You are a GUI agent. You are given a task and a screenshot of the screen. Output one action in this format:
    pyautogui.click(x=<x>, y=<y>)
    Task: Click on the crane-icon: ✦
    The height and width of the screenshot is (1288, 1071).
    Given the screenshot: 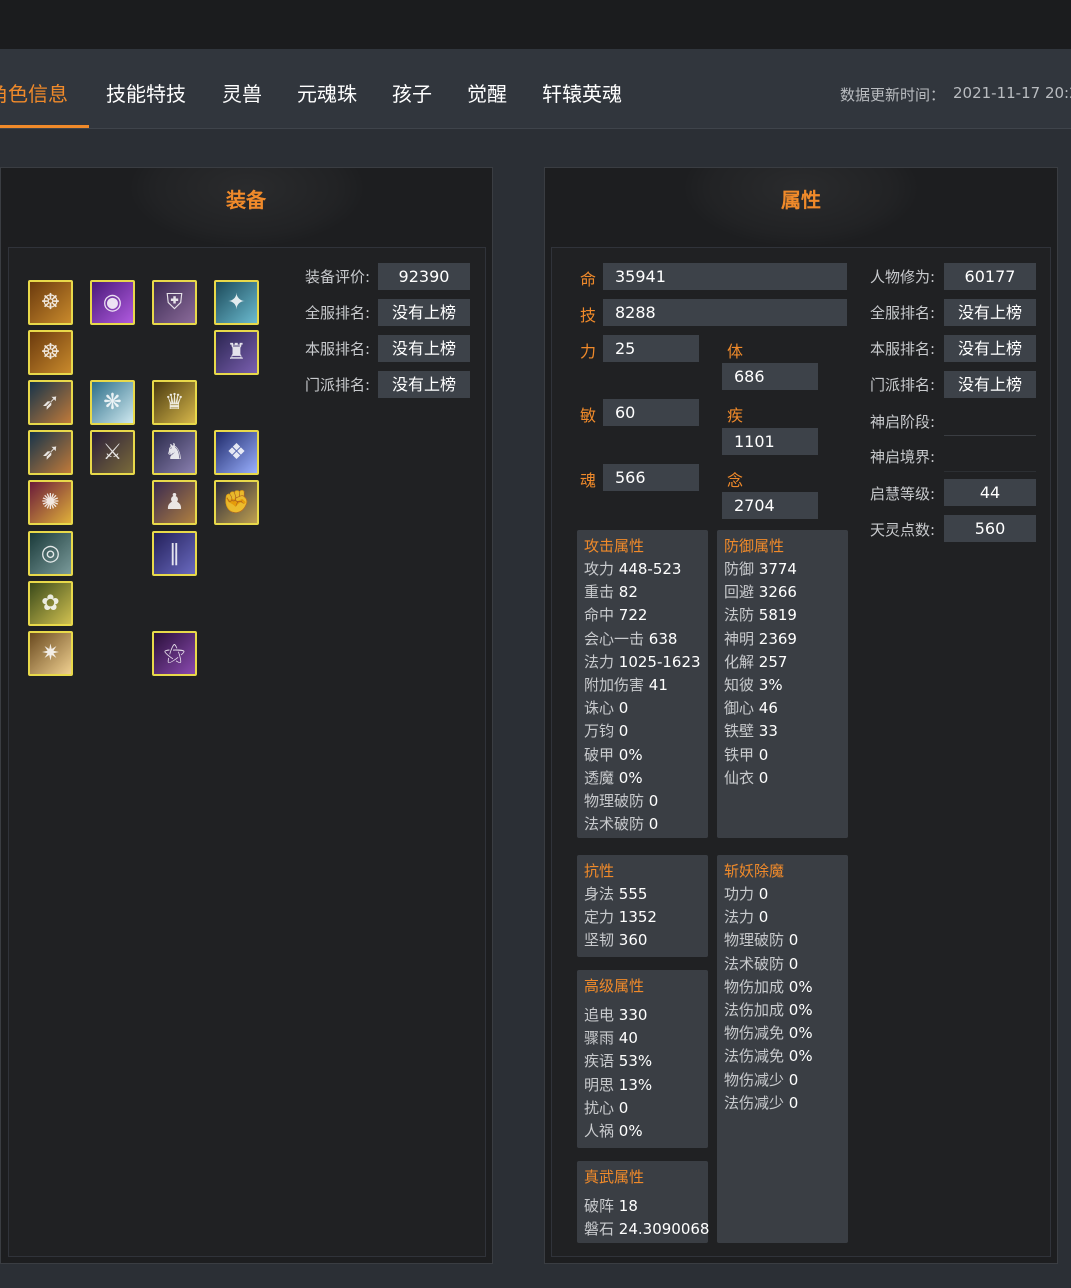 What is the action you would take?
    pyautogui.click(x=236, y=302)
    